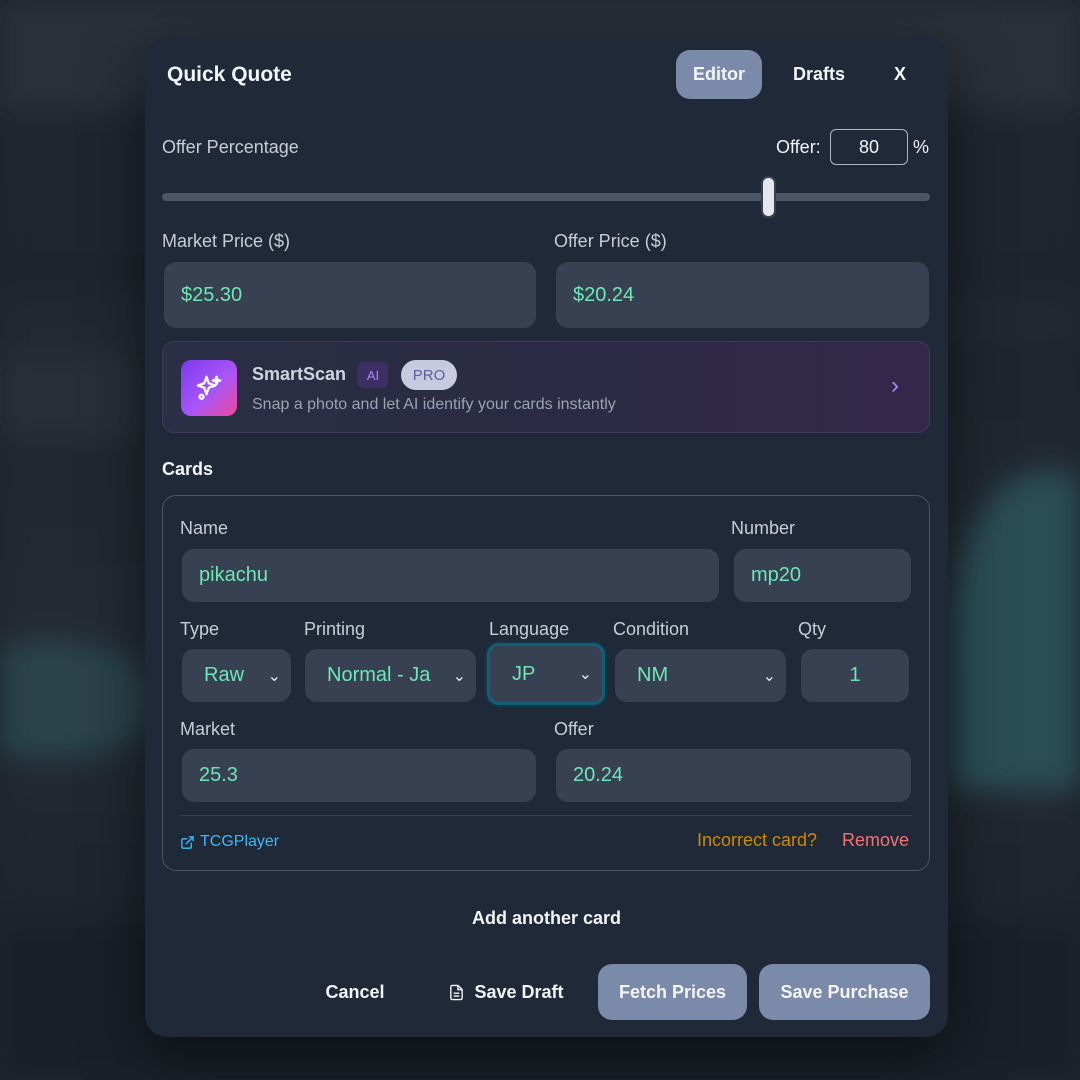  What do you see at coordinates (653, 675) in the screenshot?
I see `condition-value: NM` at bounding box center [653, 675].